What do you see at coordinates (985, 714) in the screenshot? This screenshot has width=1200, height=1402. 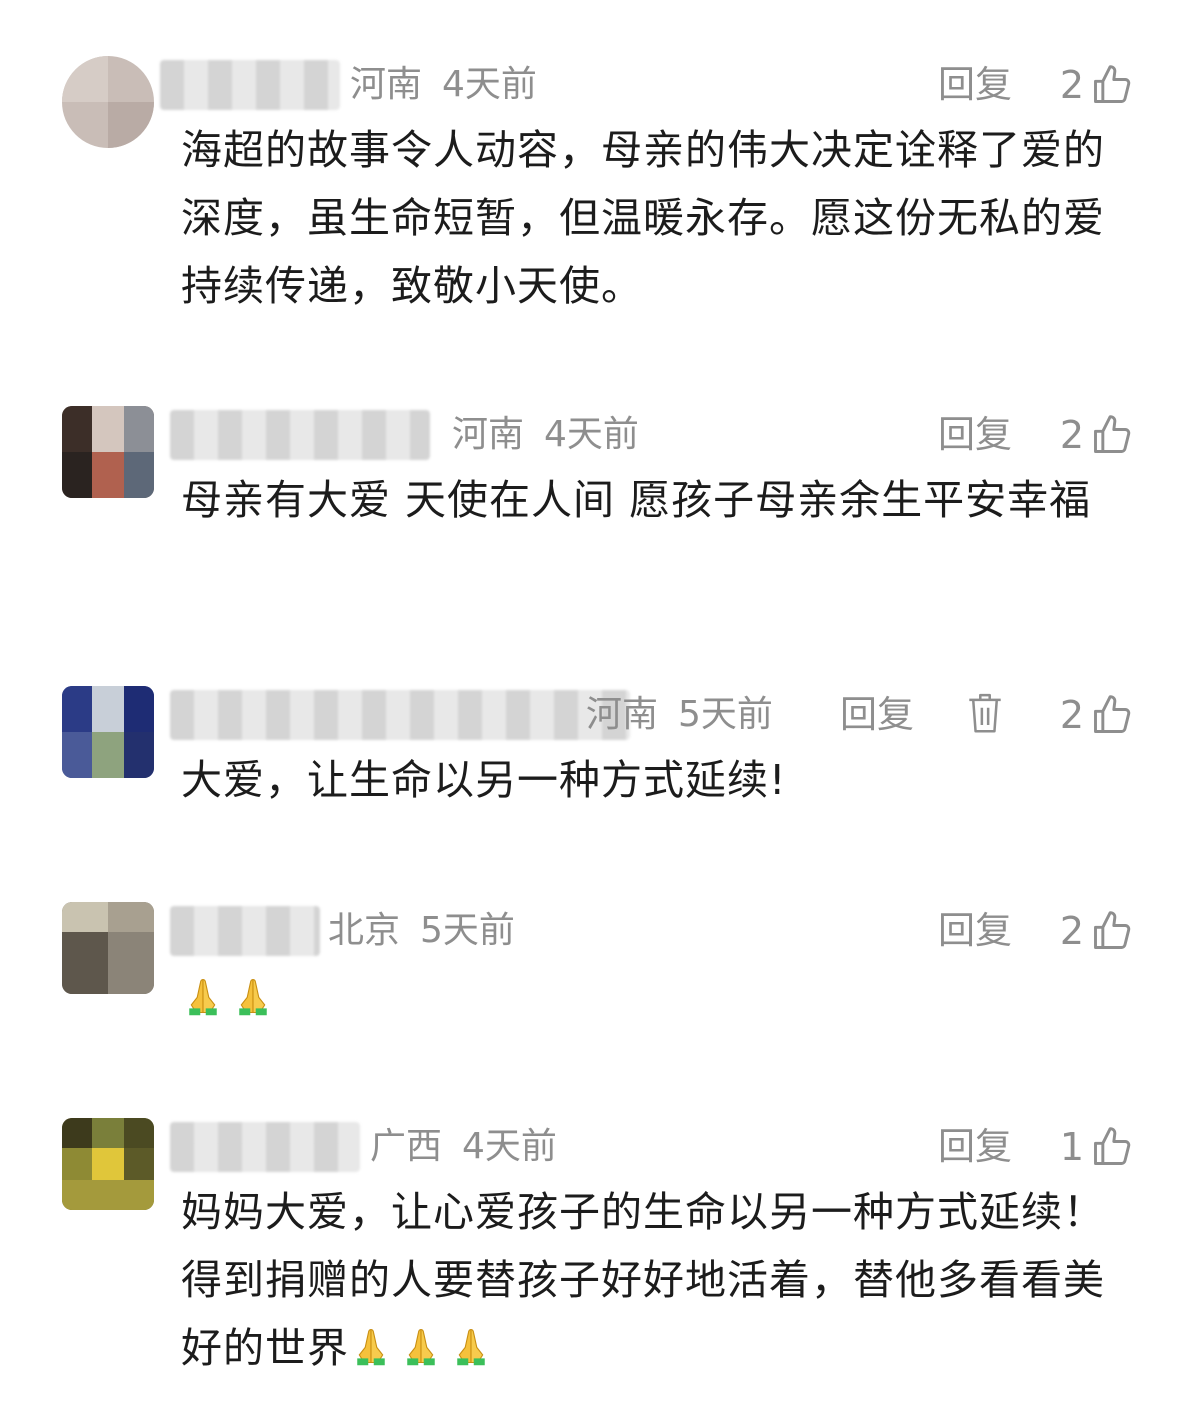 I see `trash-icon` at bounding box center [985, 714].